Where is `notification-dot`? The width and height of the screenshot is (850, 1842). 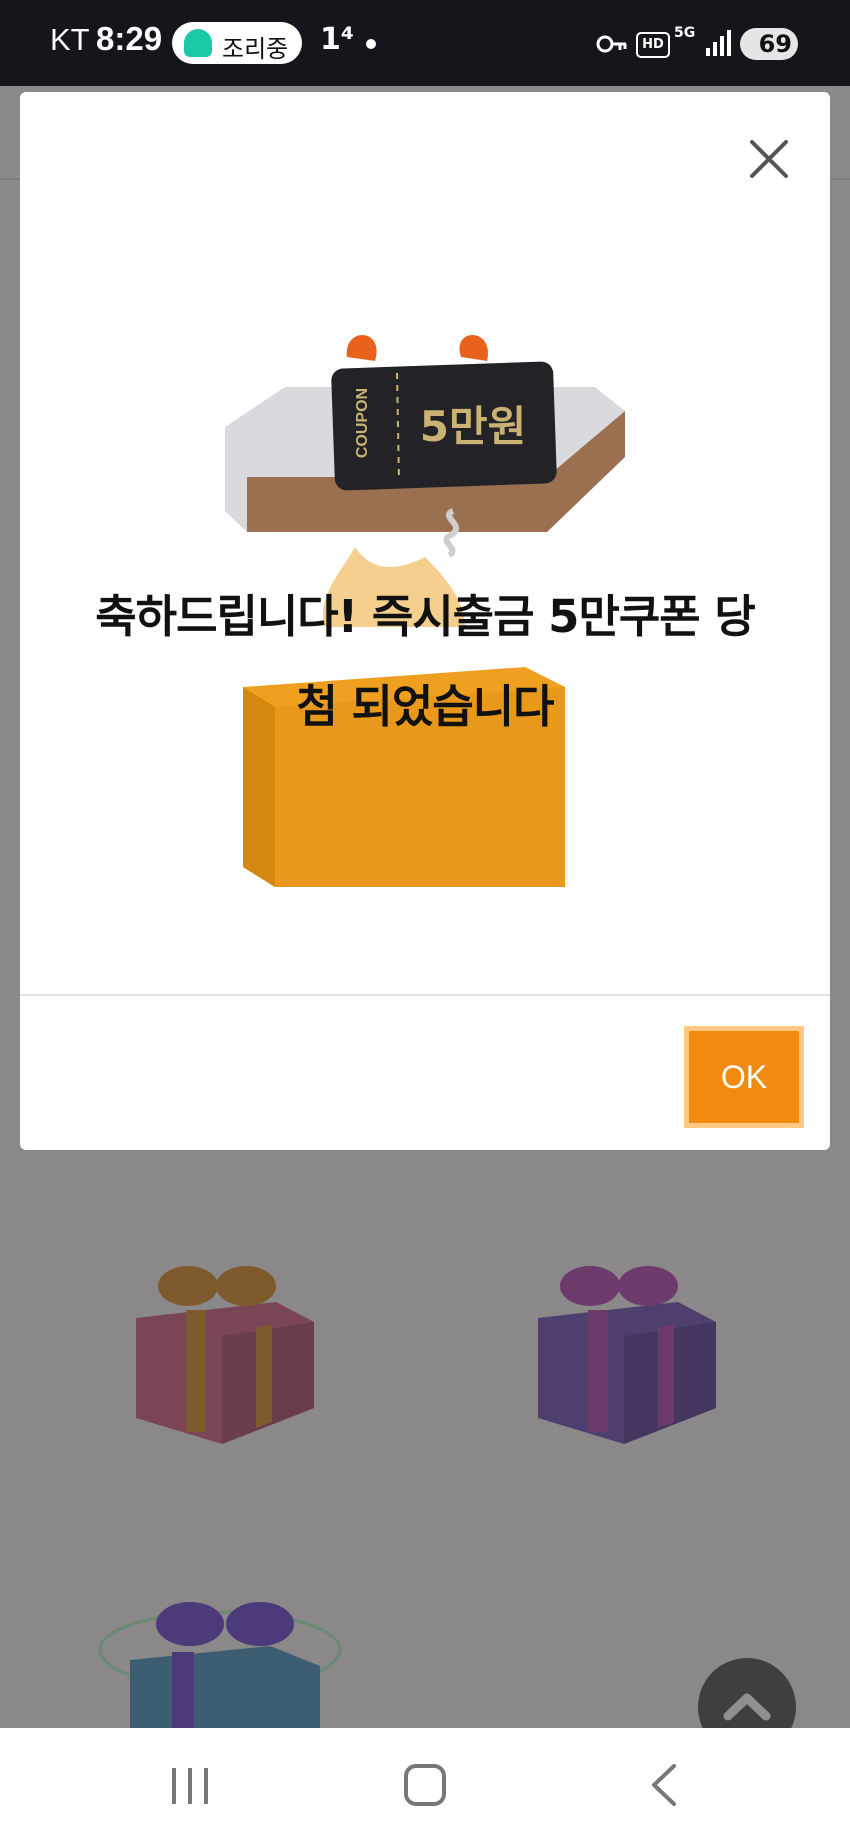
notification-dot is located at coordinates (371, 44).